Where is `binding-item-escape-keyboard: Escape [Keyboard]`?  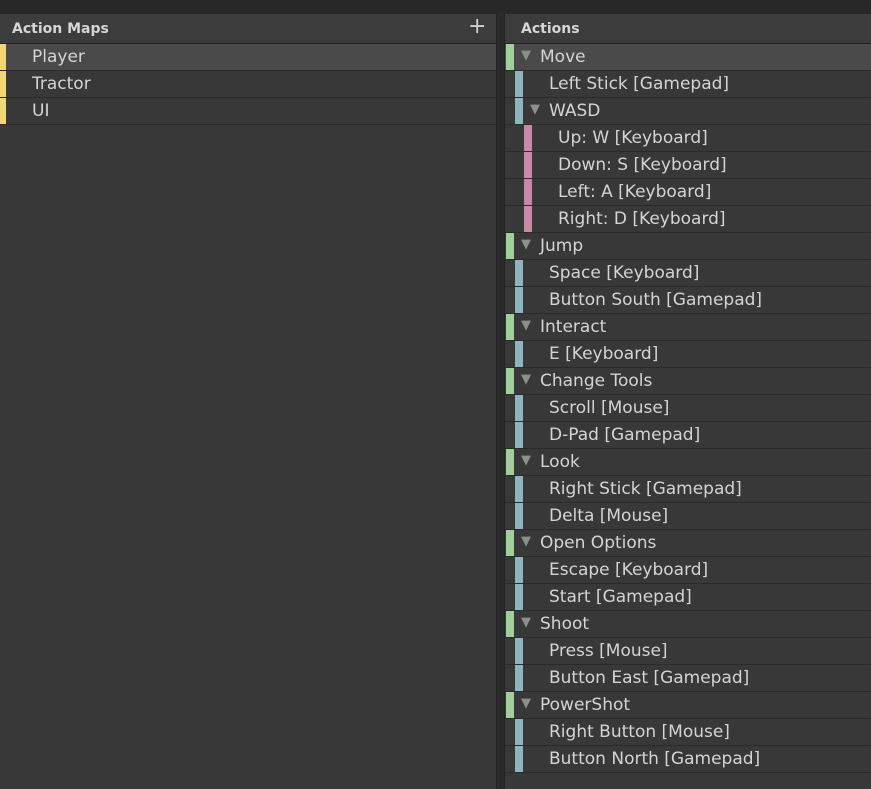
binding-item-escape-keyboard: Escape [Keyboard] is located at coordinates (688, 570).